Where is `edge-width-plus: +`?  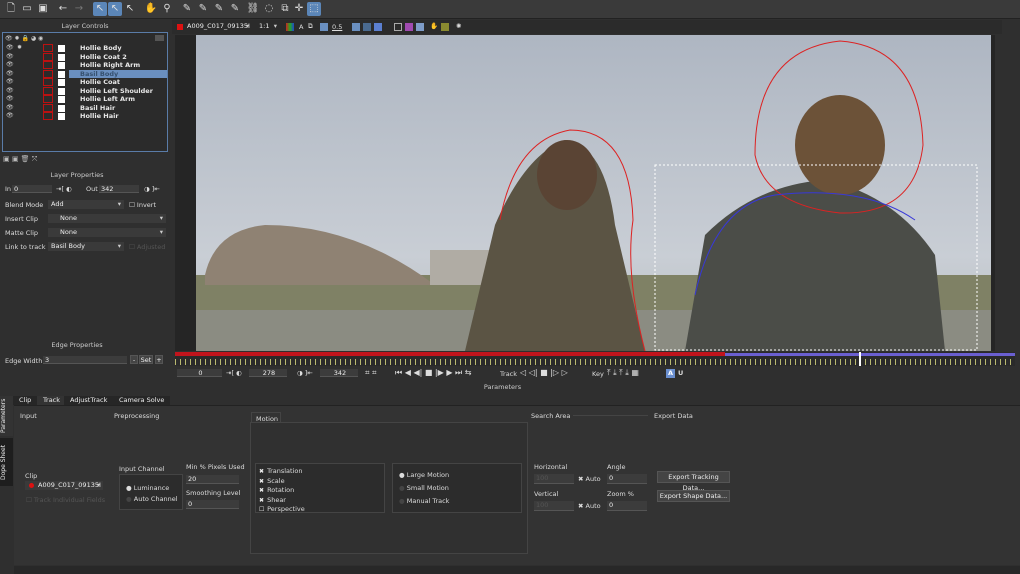
edge-width-plus: + is located at coordinates (159, 359).